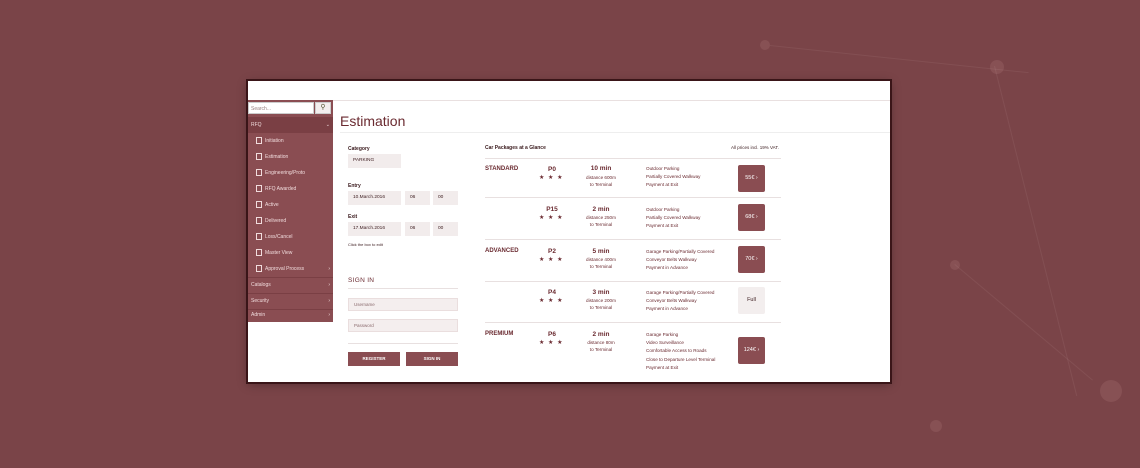 The width and height of the screenshot is (1140, 468). Describe the element at coordinates (290, 253) in the screenshot. I see `sidebar-item-master-view: Master View` at that location.